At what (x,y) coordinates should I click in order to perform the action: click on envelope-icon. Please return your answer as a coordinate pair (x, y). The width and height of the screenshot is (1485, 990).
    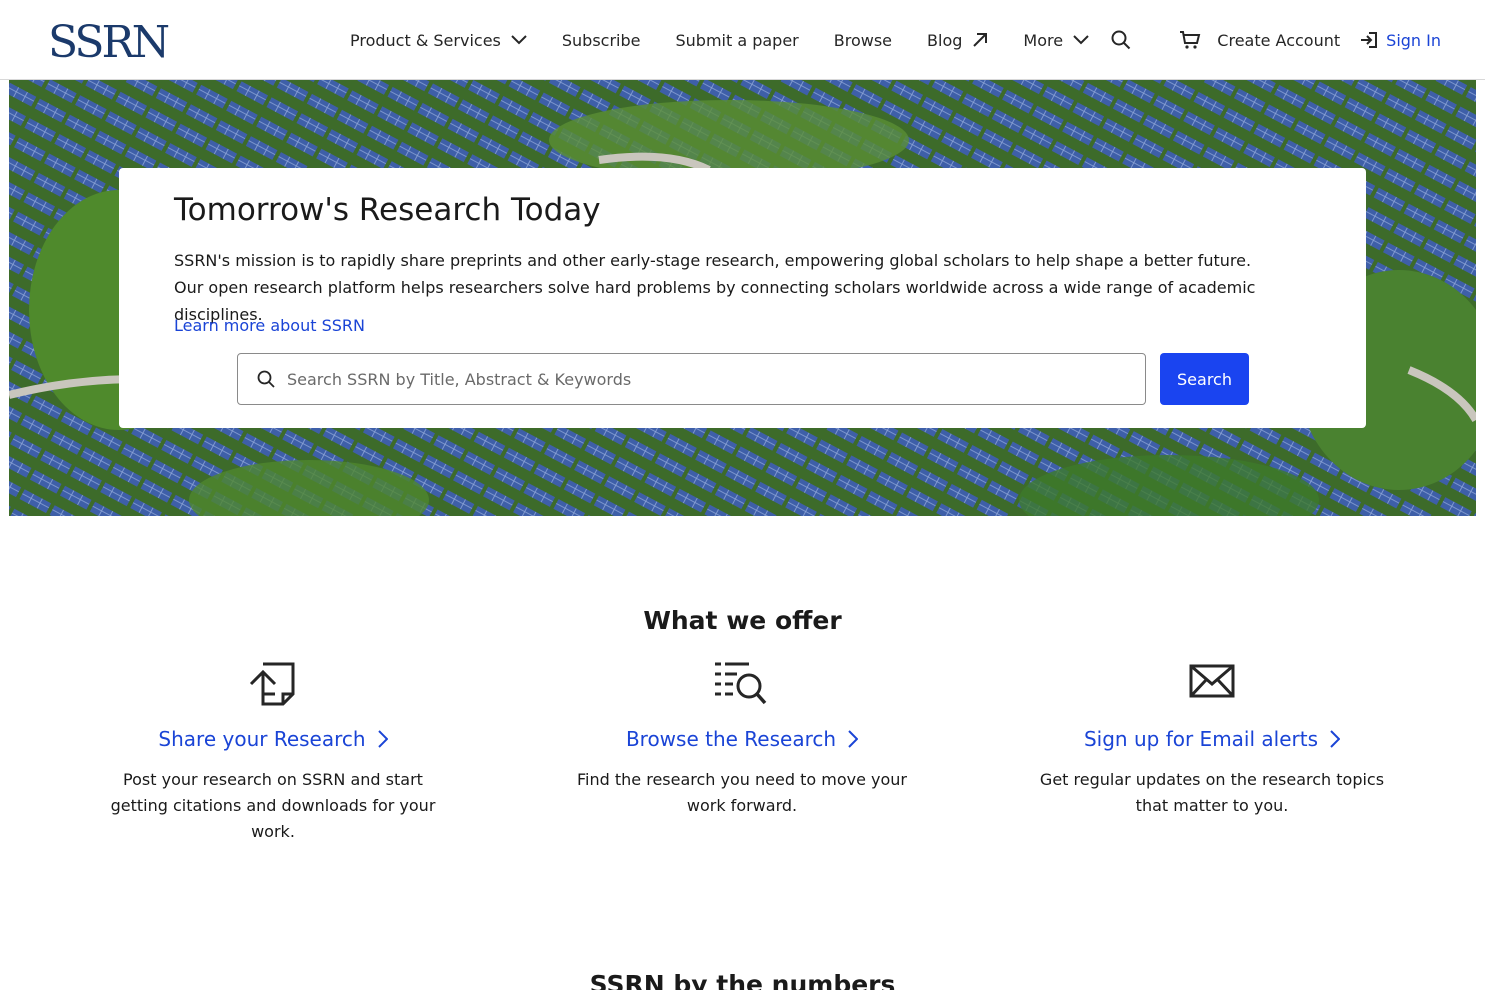
    Looking at the image, I should click on (1212, 681).